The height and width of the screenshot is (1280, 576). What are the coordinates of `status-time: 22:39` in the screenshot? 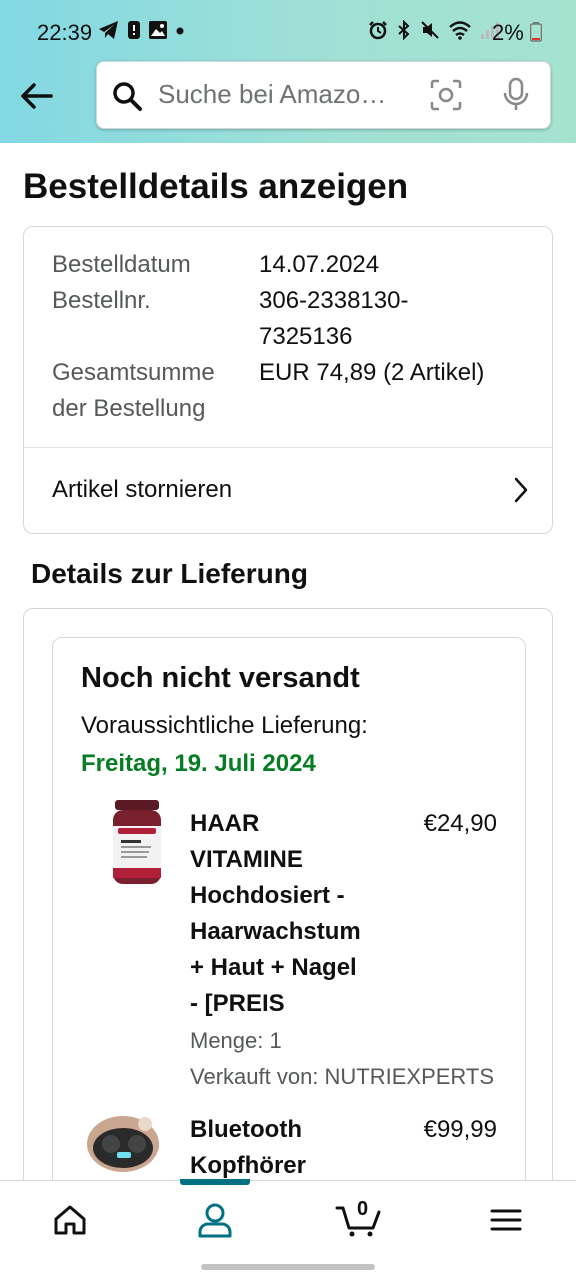 It's located at (65, 32).